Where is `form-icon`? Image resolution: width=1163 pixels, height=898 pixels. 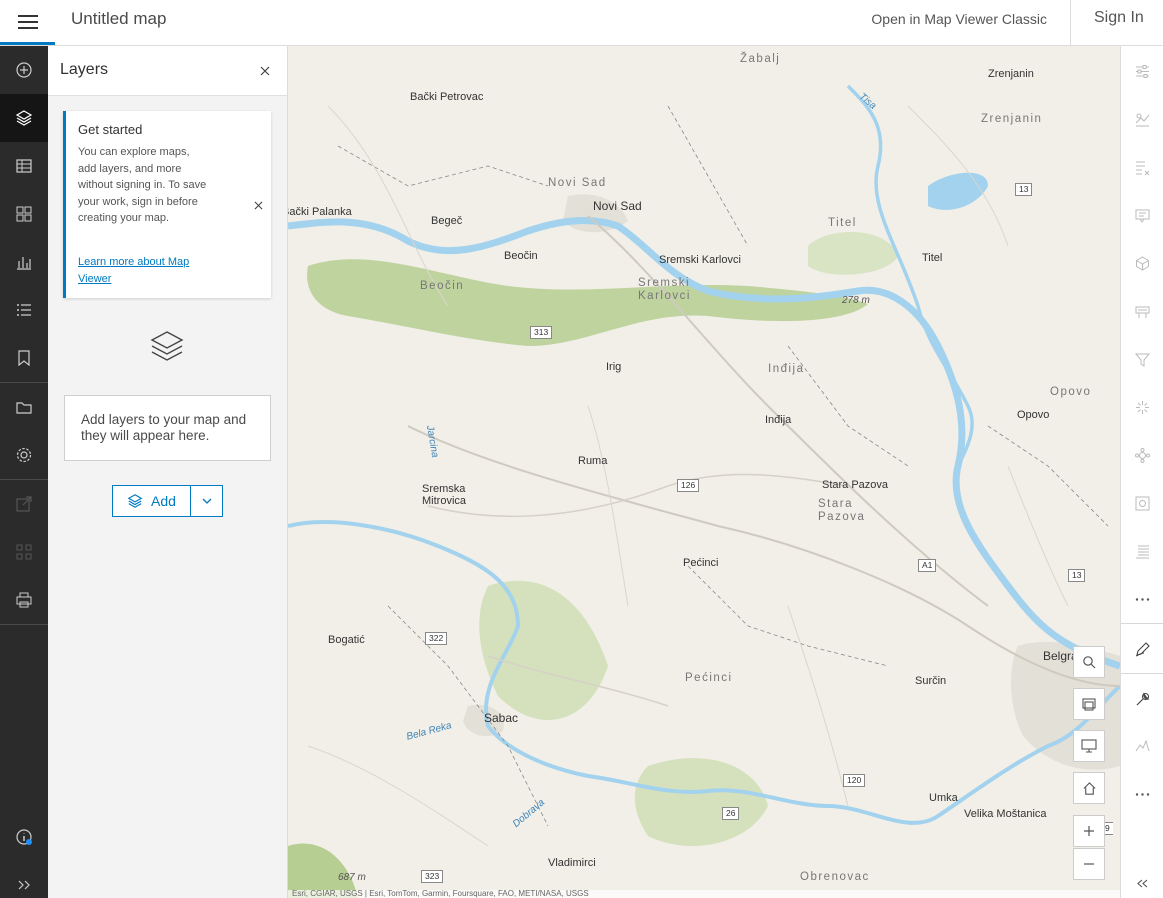
form-icon is located at coordinates (1142, 503).